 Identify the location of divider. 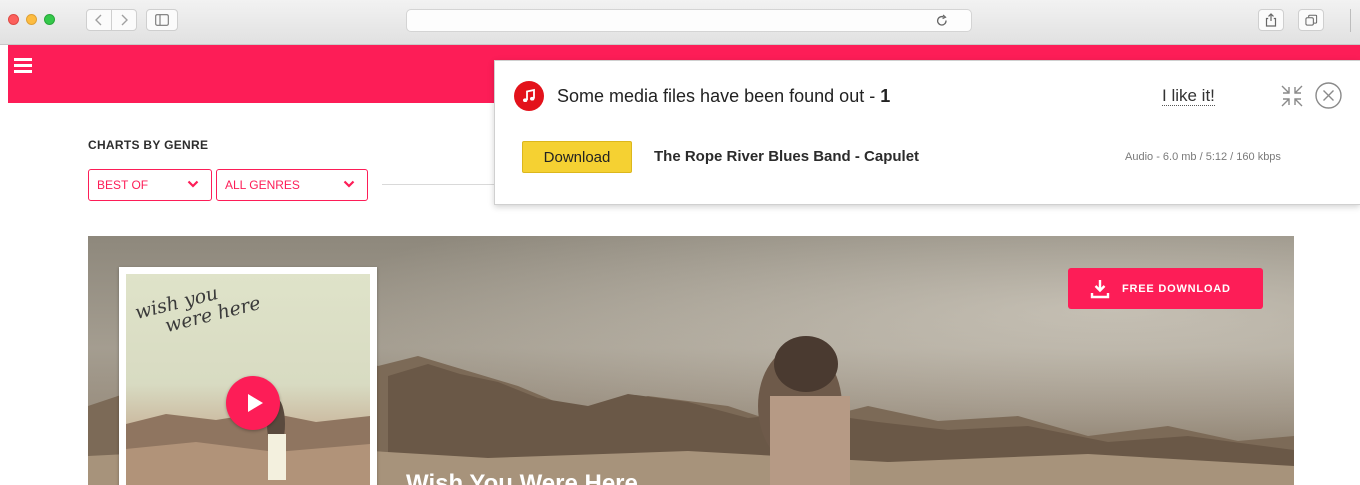
(442, 184).